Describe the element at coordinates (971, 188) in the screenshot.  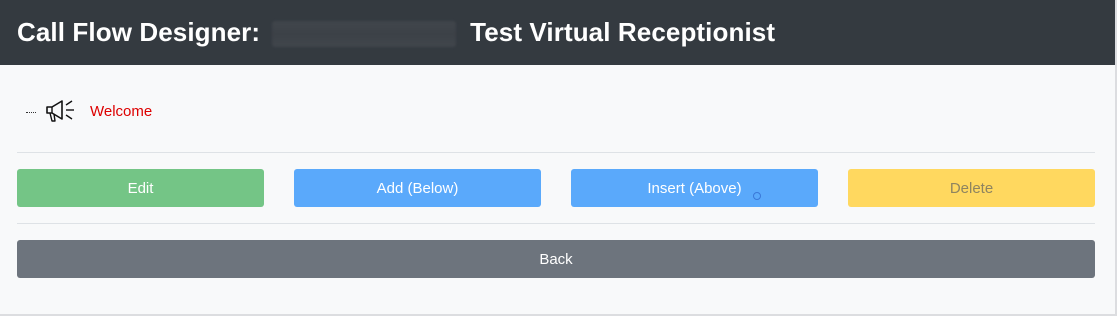
I see `delete-button: Delete` at that location.